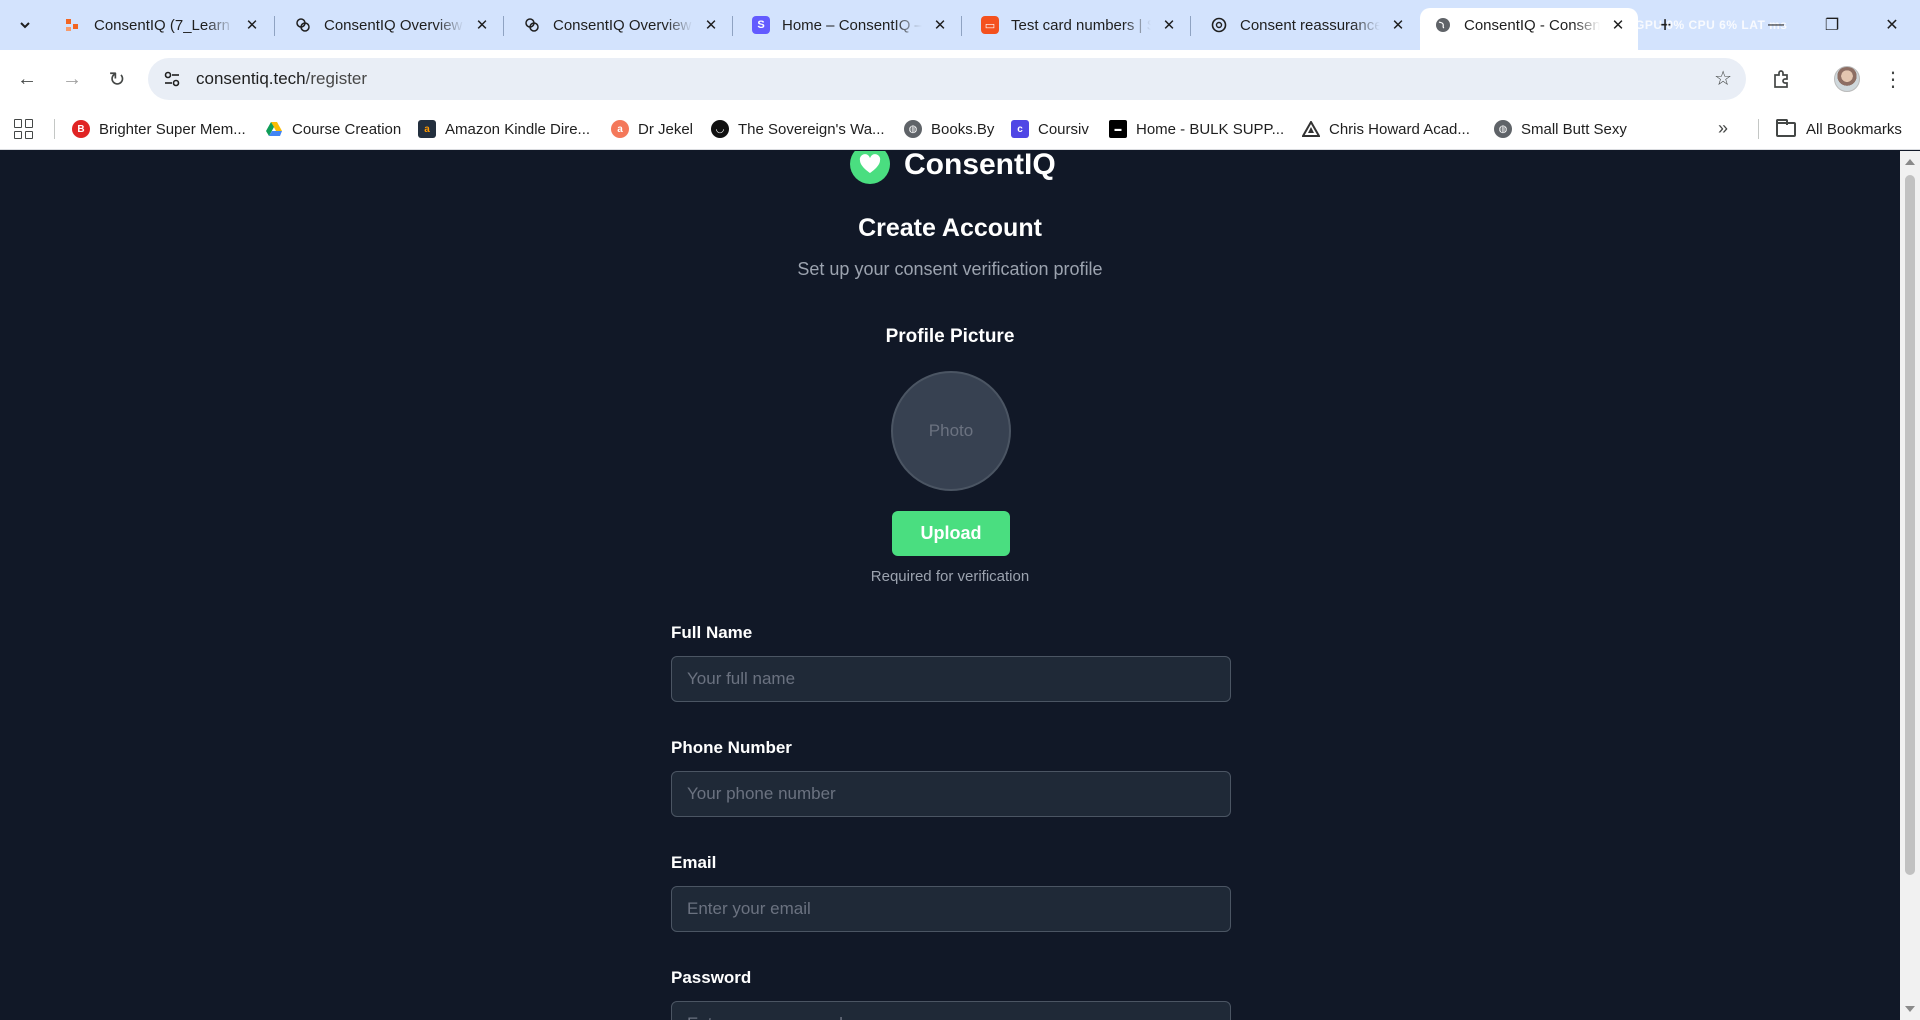 Image resolution: width=1920 pixels, height=1020 pixels. Describe the element at coordinates (870, 167) in the screenshot. I see `heart-logo-icon` at that location.